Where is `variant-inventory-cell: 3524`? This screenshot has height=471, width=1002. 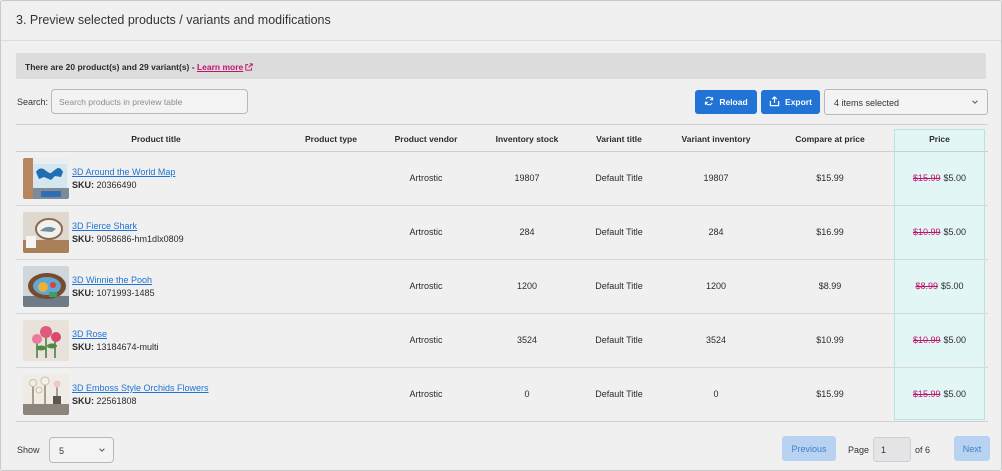
variant-inventory-cell: 3524 is located at coordinates (716, 340).